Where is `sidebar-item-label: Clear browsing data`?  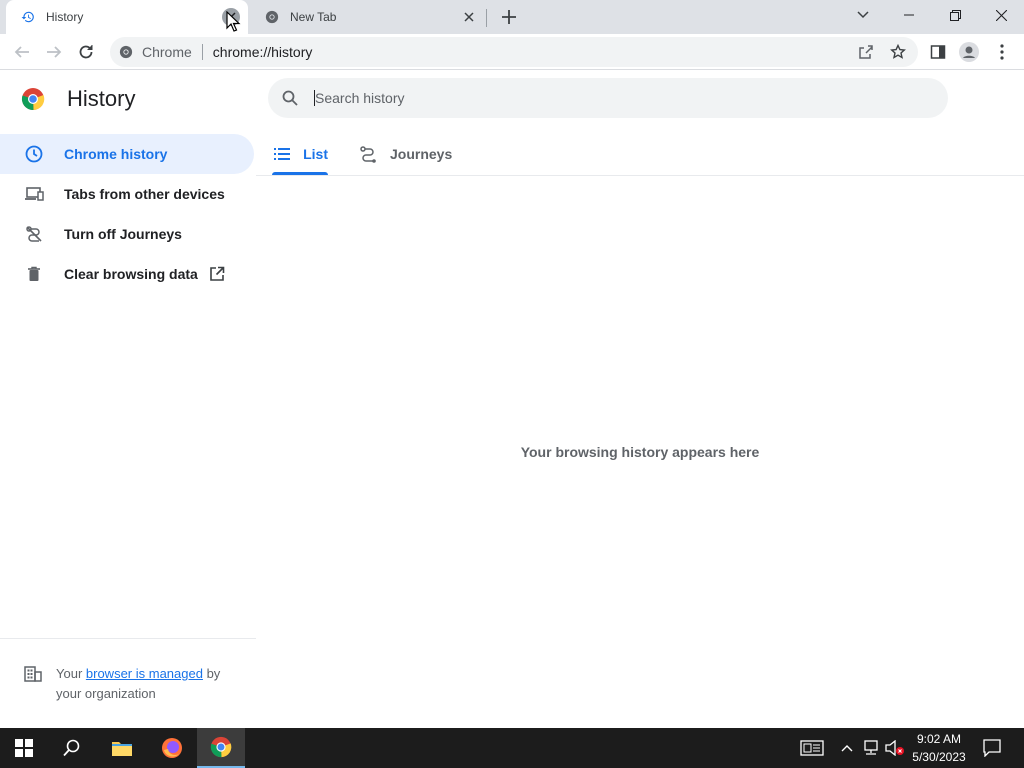 sidebar-item-label: Clear browsing data is located at coordinates (131, 274).